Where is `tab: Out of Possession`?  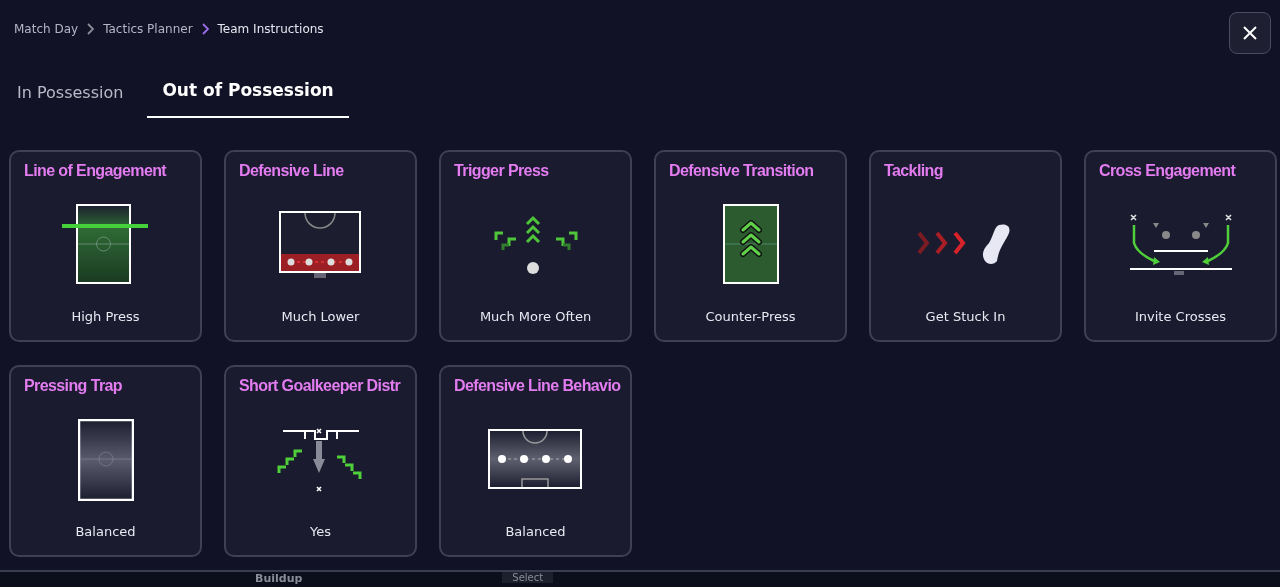 tab: Out of Possession is located at coordinates (248, 96).